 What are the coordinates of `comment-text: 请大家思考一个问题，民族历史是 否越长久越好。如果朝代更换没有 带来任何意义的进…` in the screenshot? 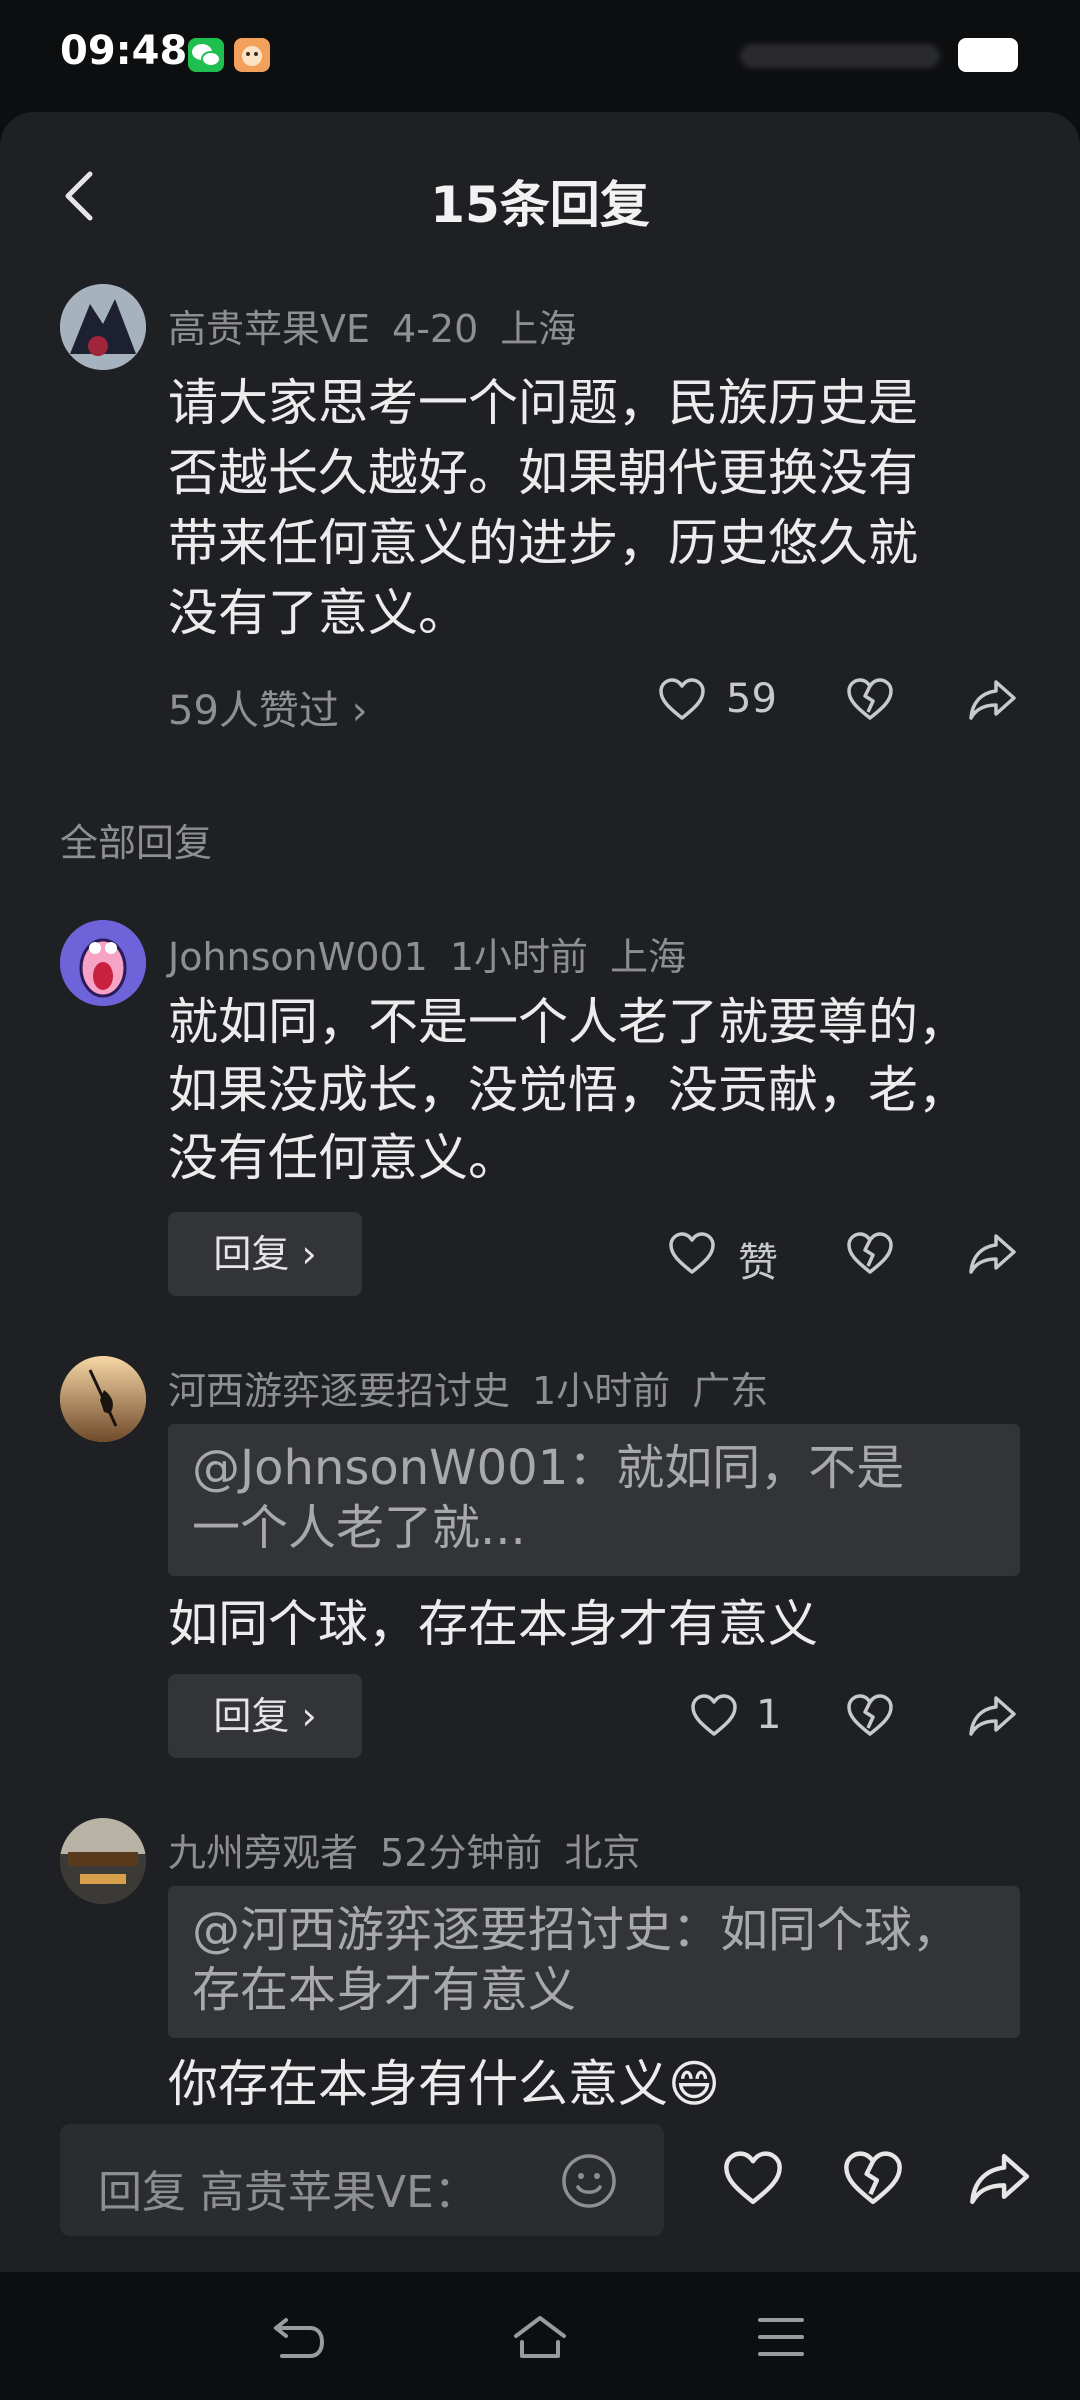 It's located at (543, 508).